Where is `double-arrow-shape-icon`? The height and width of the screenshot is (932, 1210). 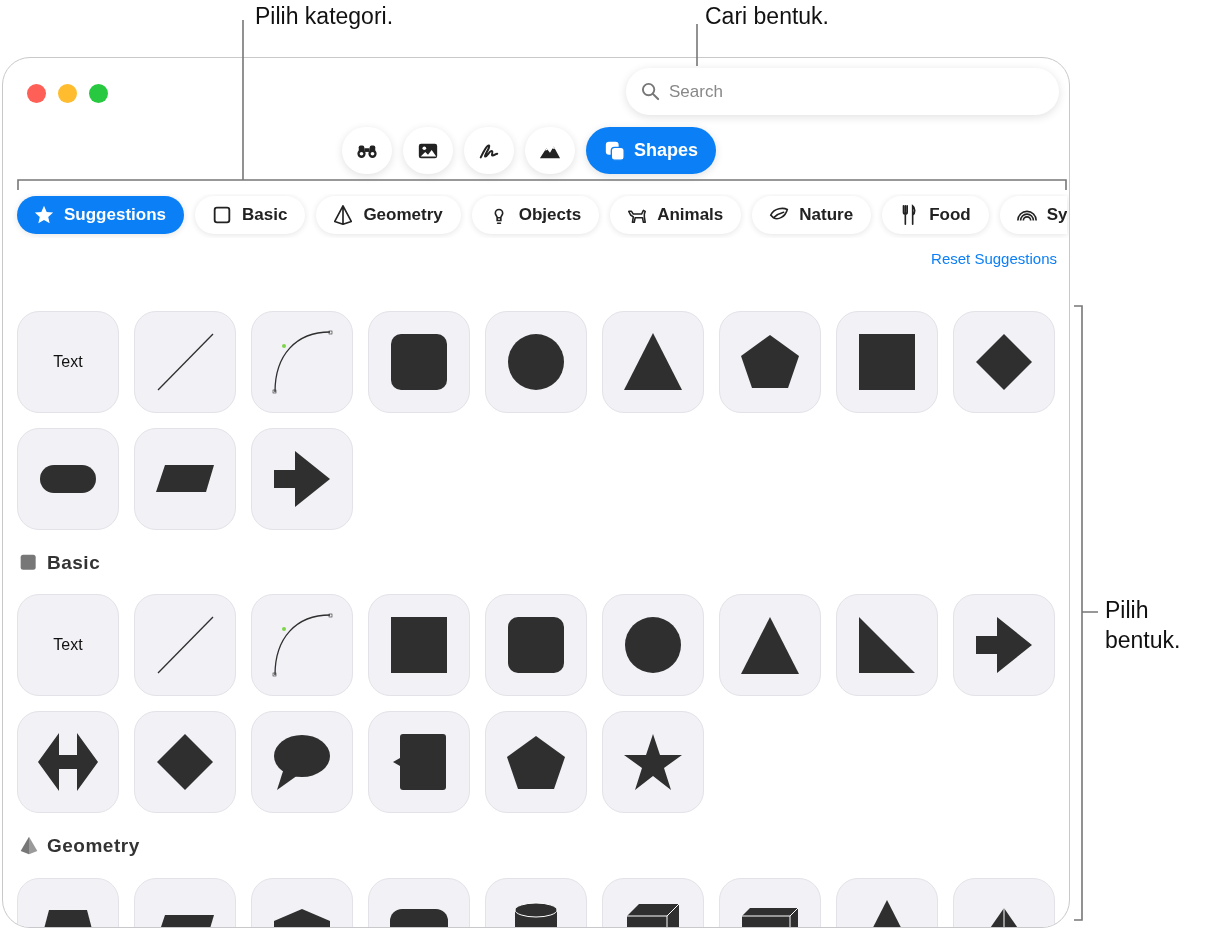
double-arrow-shape-icon is located at coordinates (68, 762).